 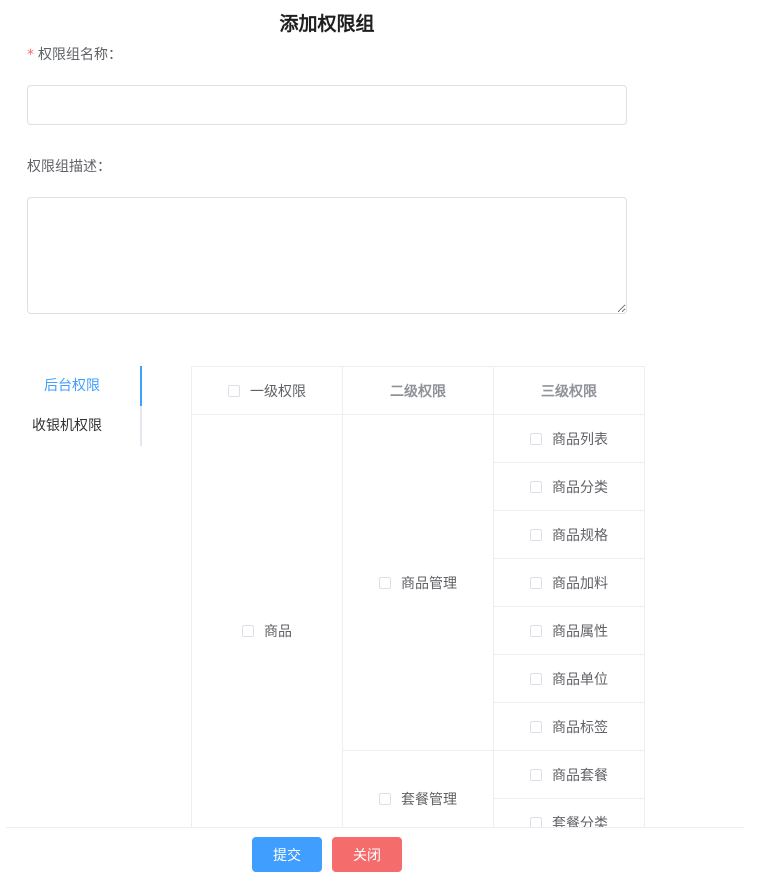 I want to click on required-mark: *, so click(x=30, y=55).